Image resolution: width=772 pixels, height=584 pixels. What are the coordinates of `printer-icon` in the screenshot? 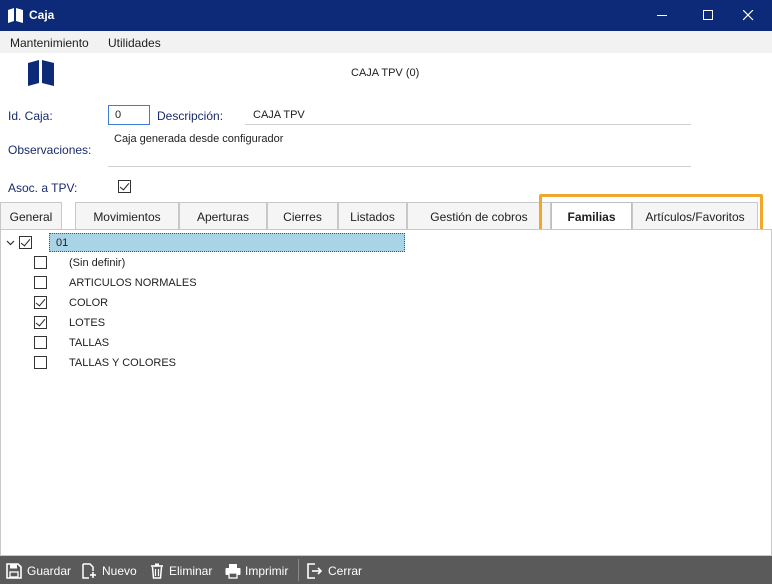 It's located at (233, 571).